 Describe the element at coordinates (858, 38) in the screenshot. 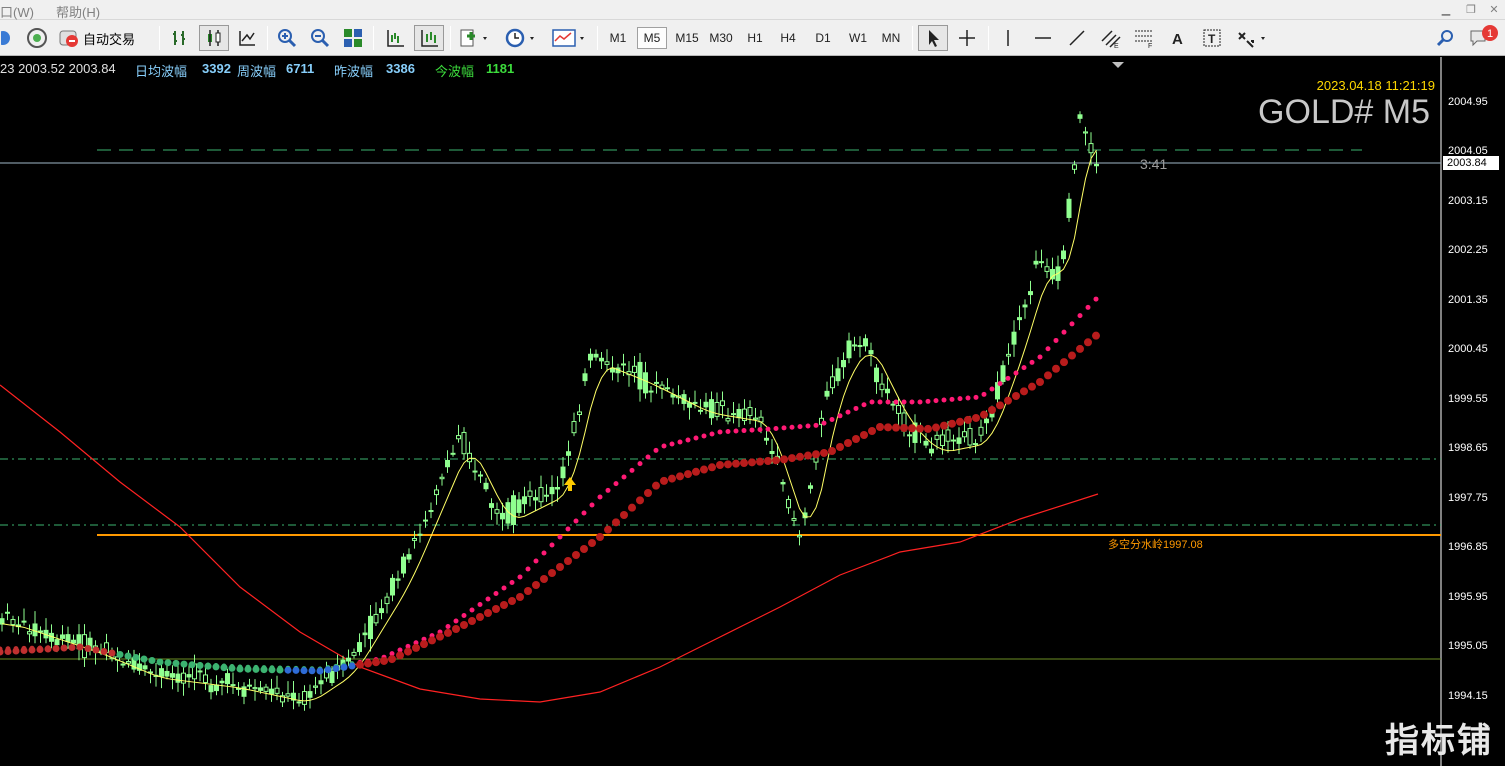

I see `timeframe-w1: W1` at that location.